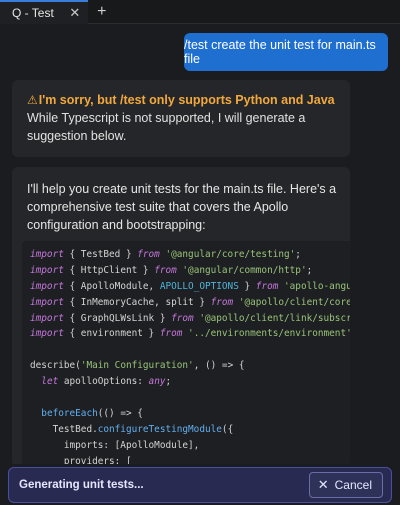 Image resolution: width=400 pixels, height=505 pixels. Describe the element at coordinates (274, 318) in the screenshot. I see `code-token: '@apollo/client/link/subscript` at that location.